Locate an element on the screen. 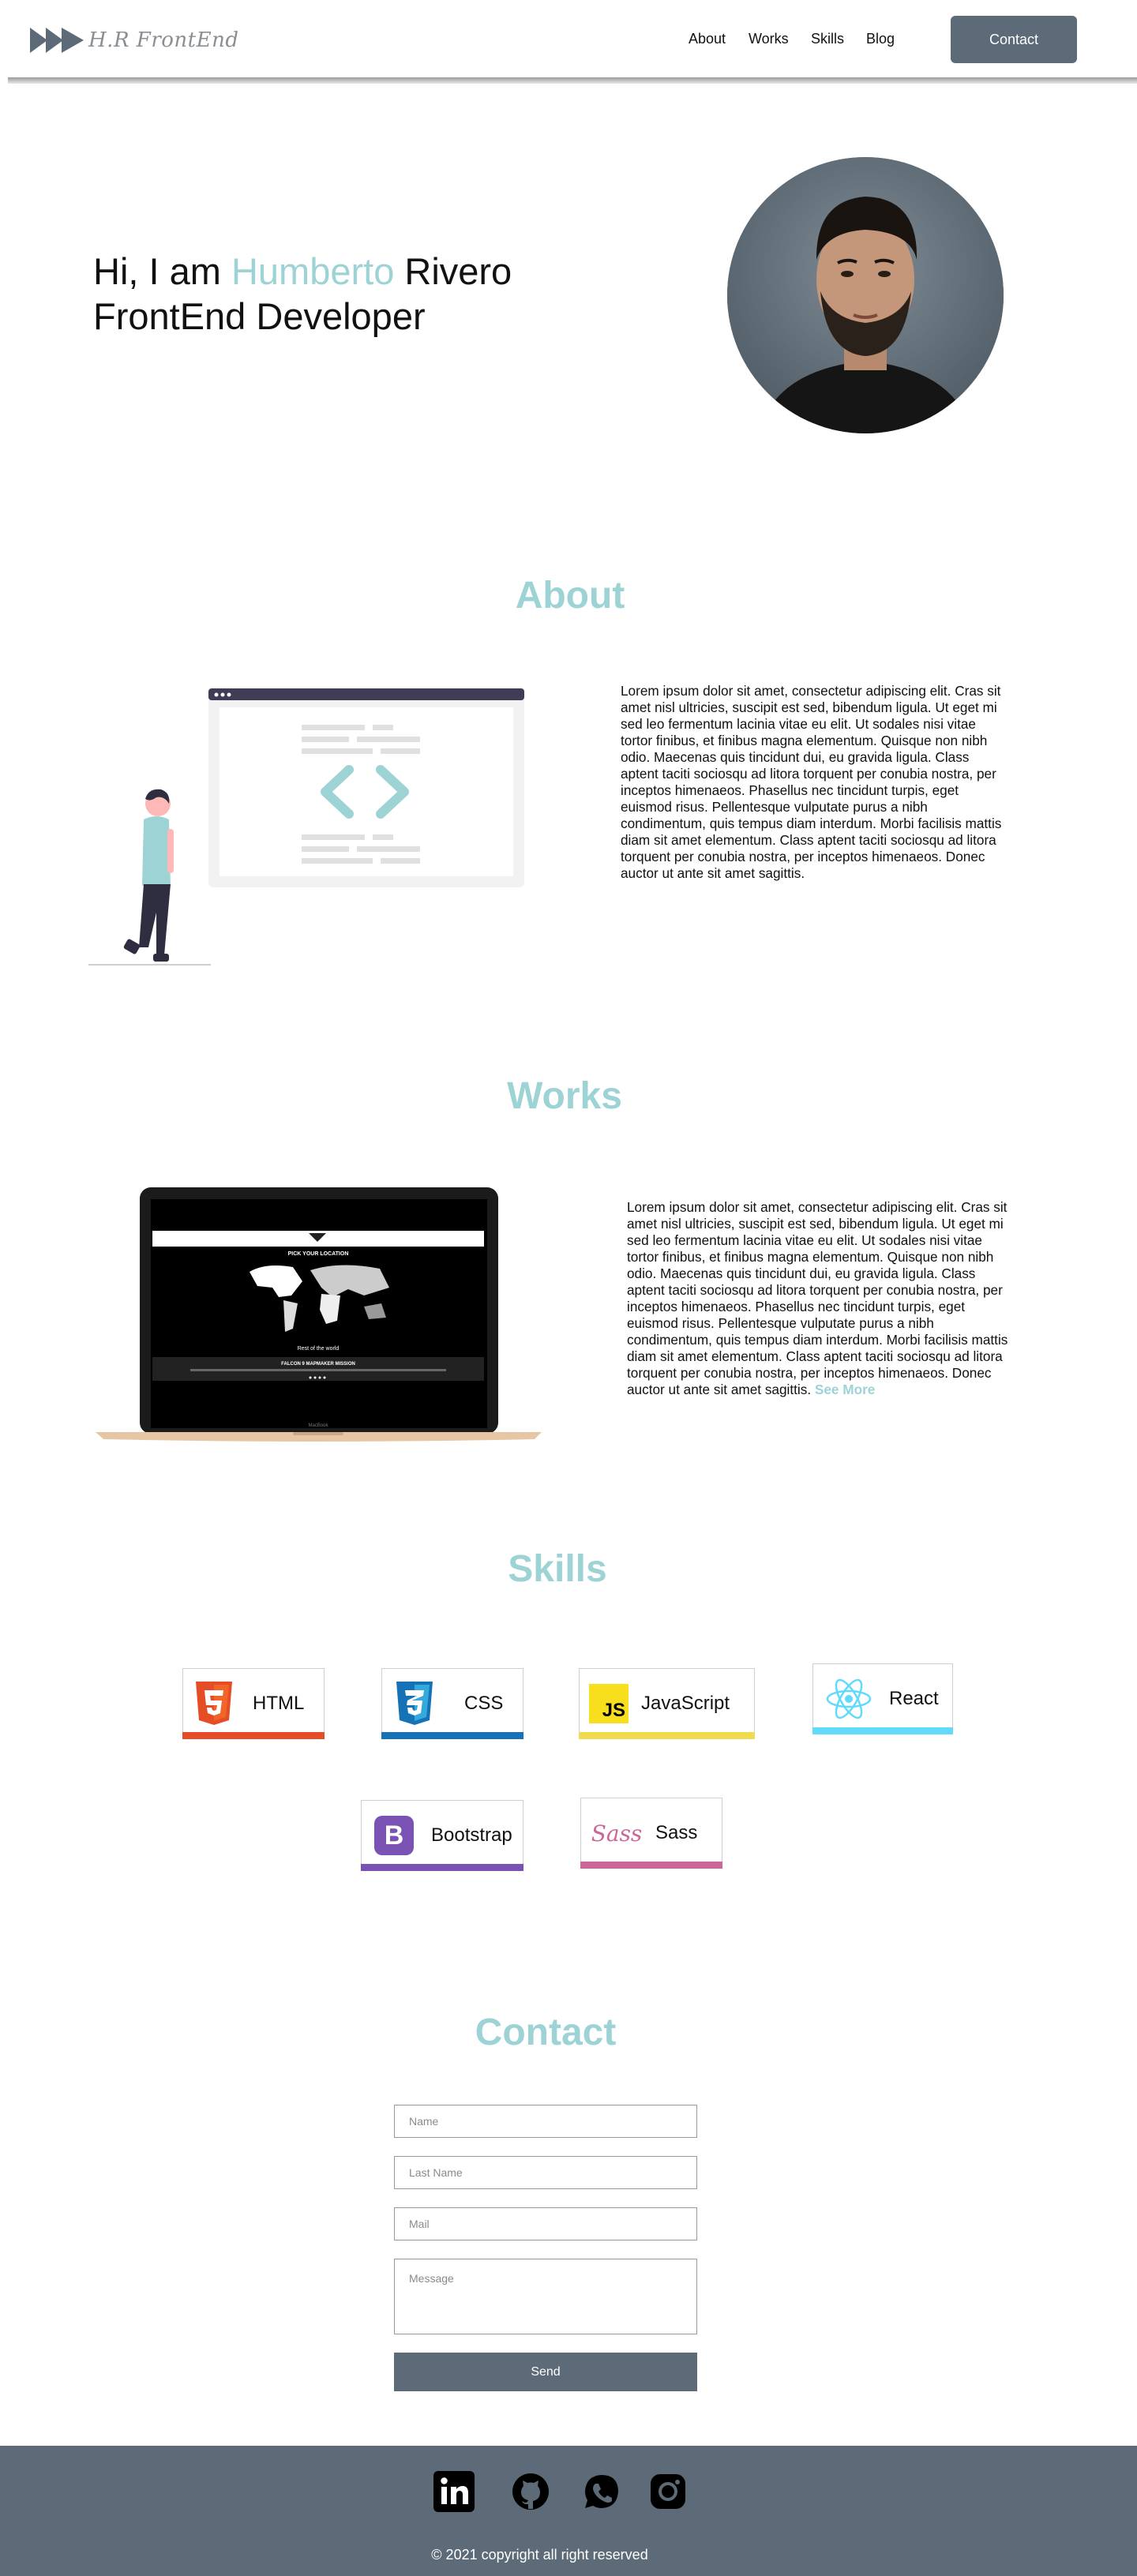 This screenshot has height=2576, width=1137. portrait-illustration is located at coordinates (865, 295).